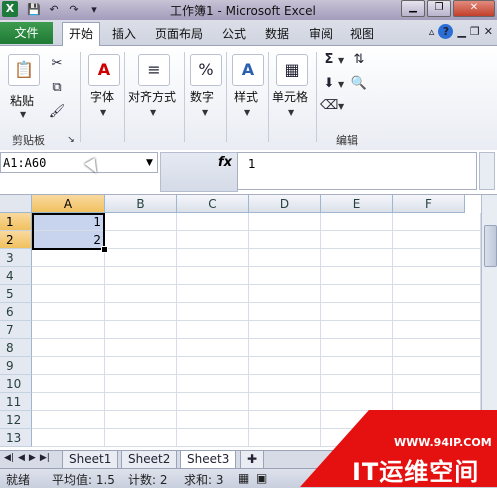 The width and height of the screenshot is (497, 488). What do you see at coordinates (213, 204) in the screenshot?
I see `column-header-c: C` at bounding box center [213, 204].